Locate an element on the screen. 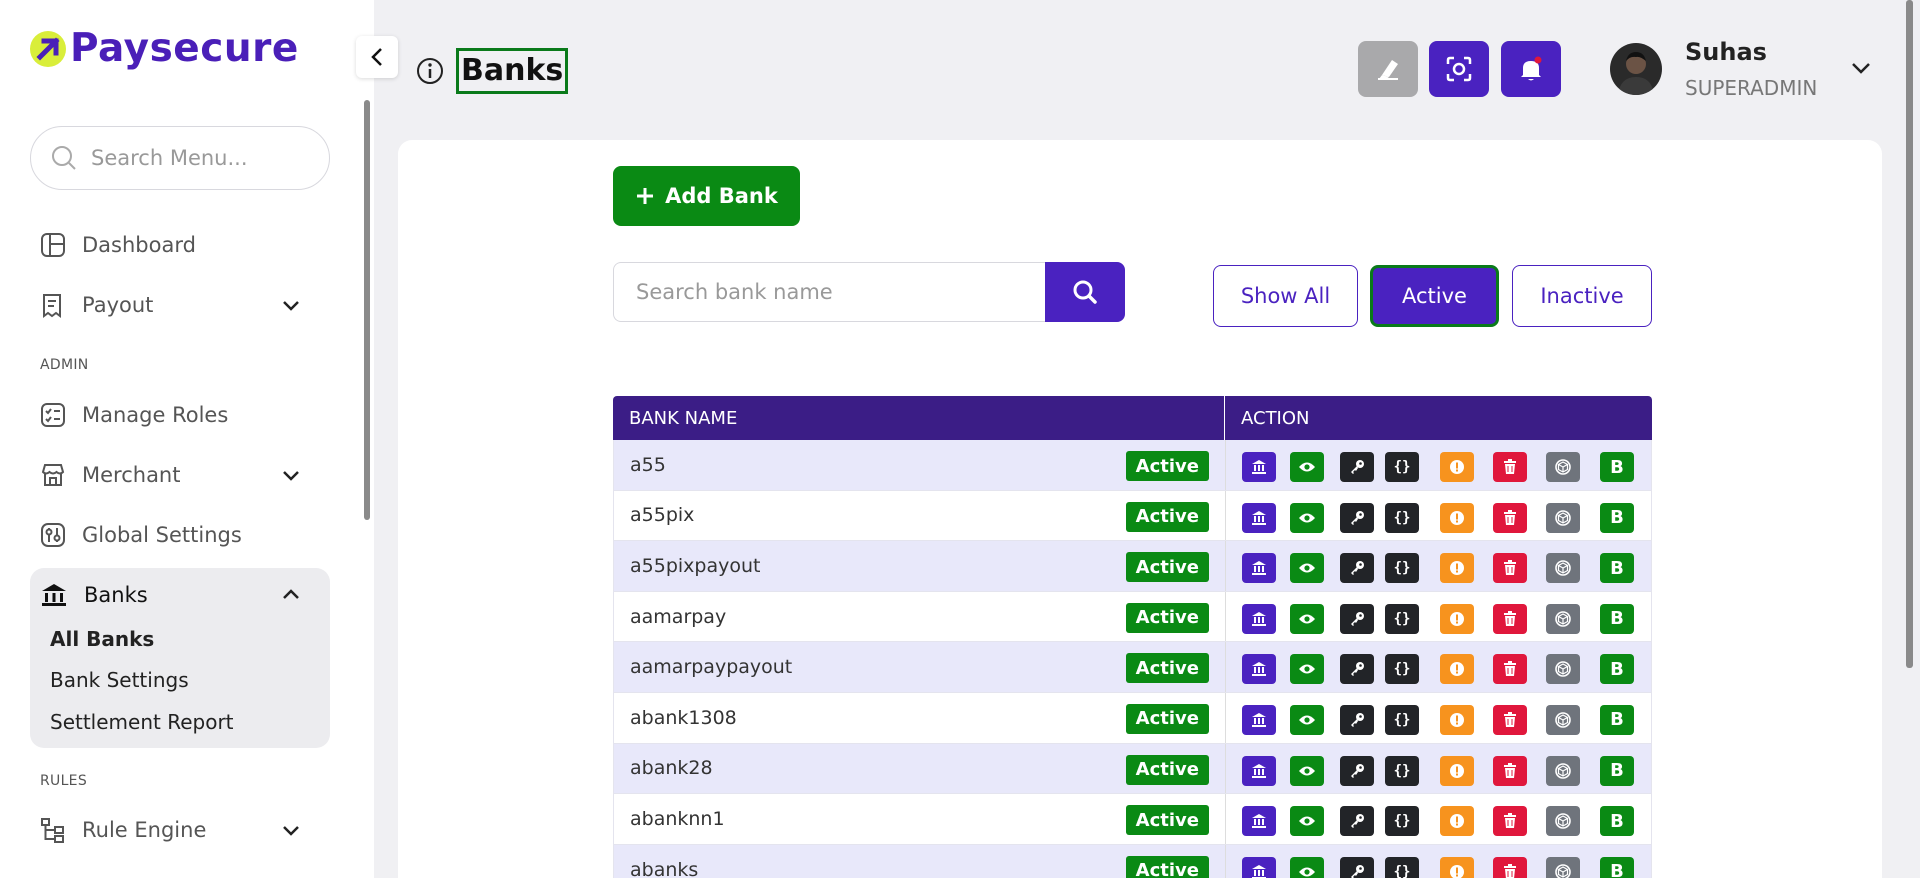 This screenshot has width=1920, height=878. sidebar-collapse-button is located at coordinates (377, 57).